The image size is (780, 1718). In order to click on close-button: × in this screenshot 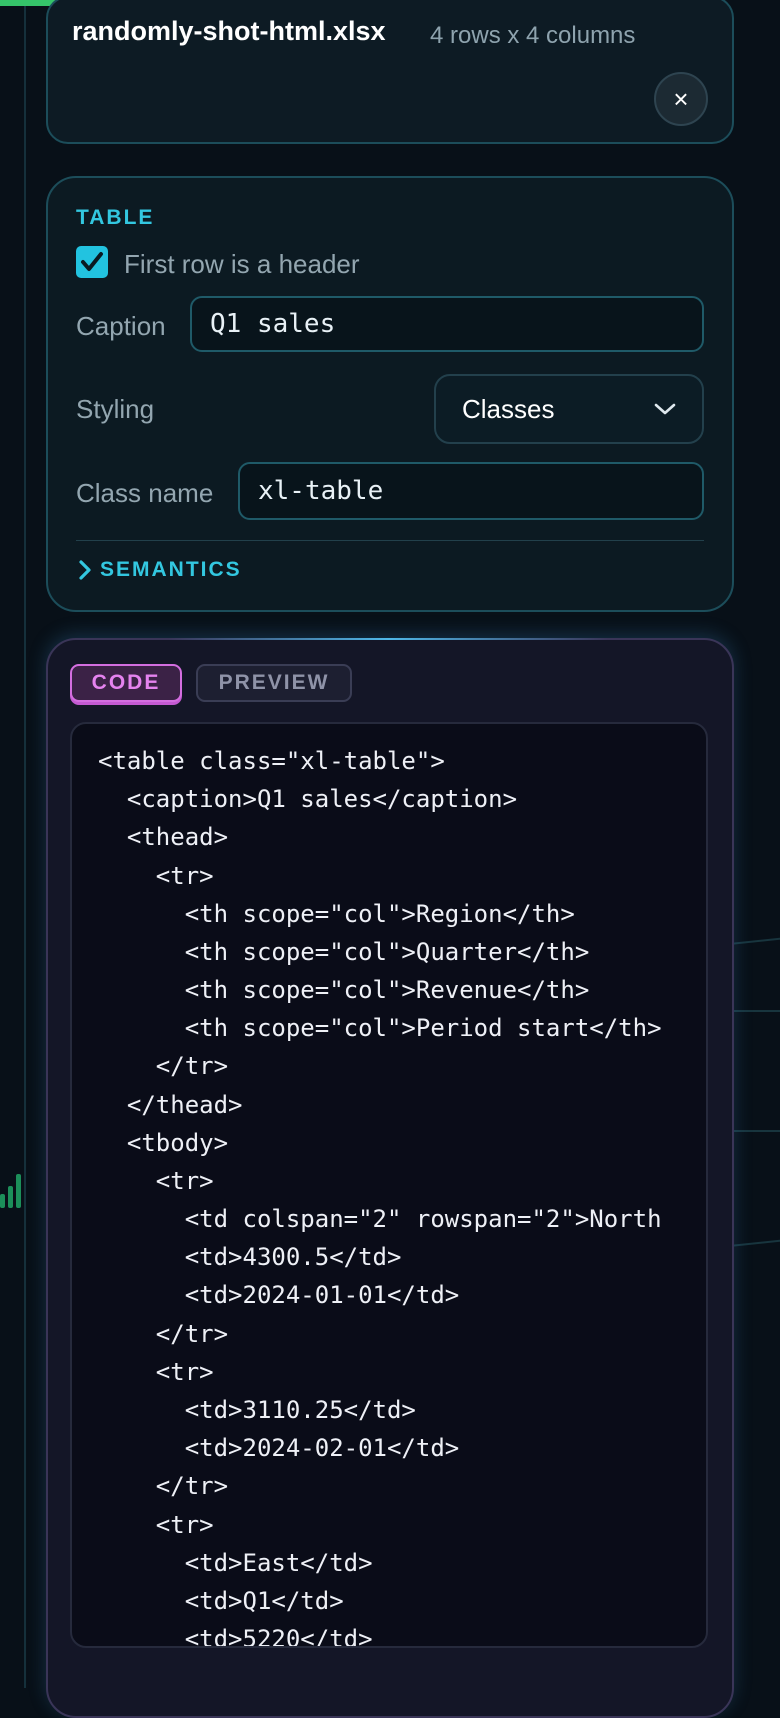, I will do `click(681, 99)`.